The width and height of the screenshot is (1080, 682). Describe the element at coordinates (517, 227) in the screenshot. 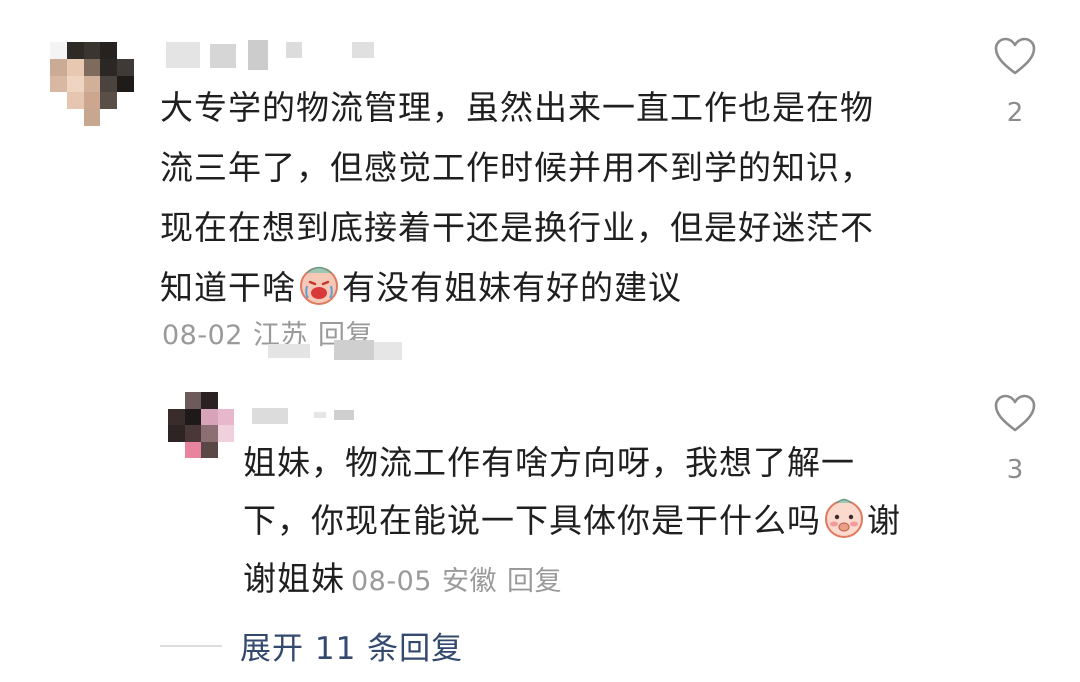

I see `comment-line: 现在在想到底接着干还是换行业，但是好迷茫不` at that location.